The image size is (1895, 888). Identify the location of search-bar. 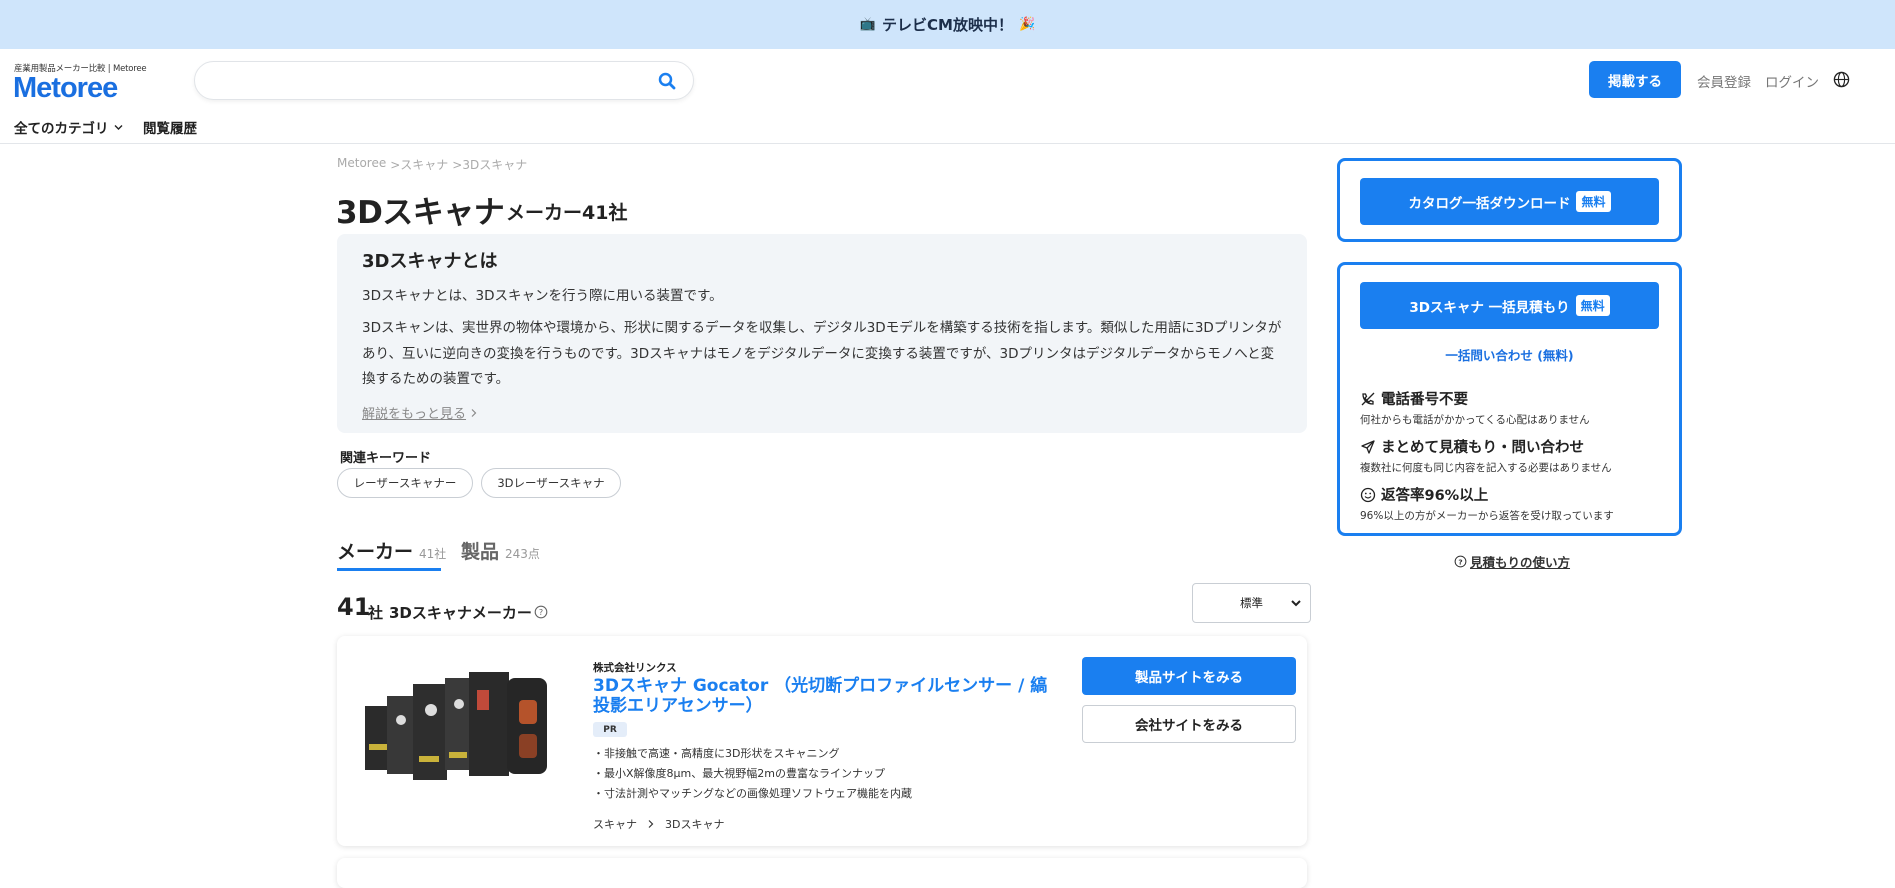
(444, 80).